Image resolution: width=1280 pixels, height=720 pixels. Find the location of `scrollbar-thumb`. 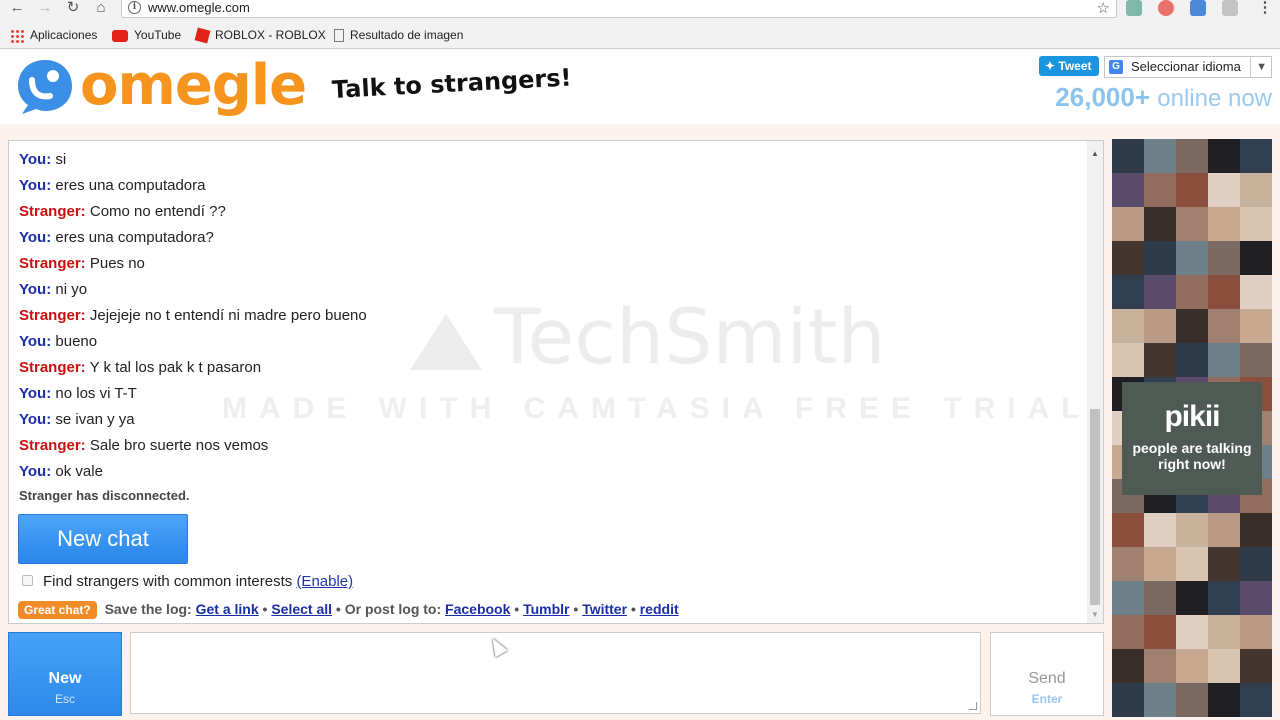

scrollbar-thumb is located at coordinates (1095, 507).